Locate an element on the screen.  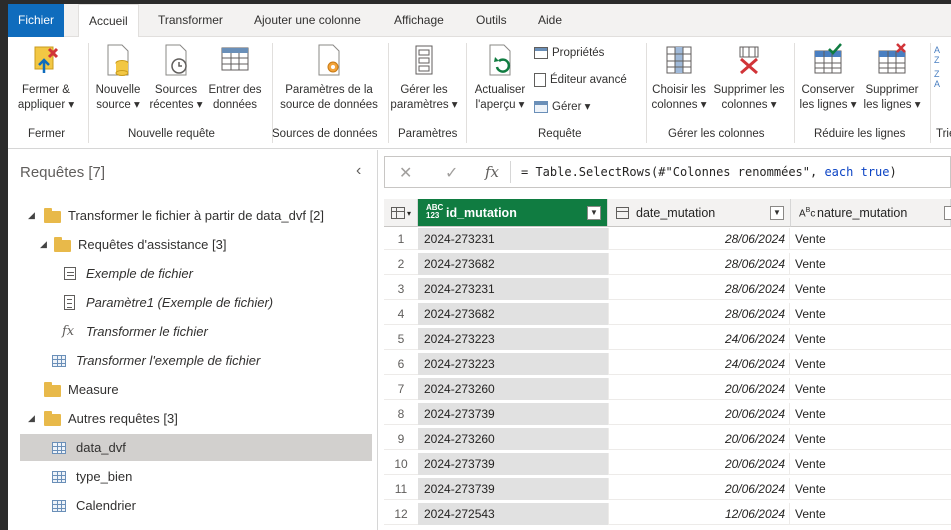
table-row: 5 2024-273223 24/06/2024 Vente is located at coordinates (667, 339).